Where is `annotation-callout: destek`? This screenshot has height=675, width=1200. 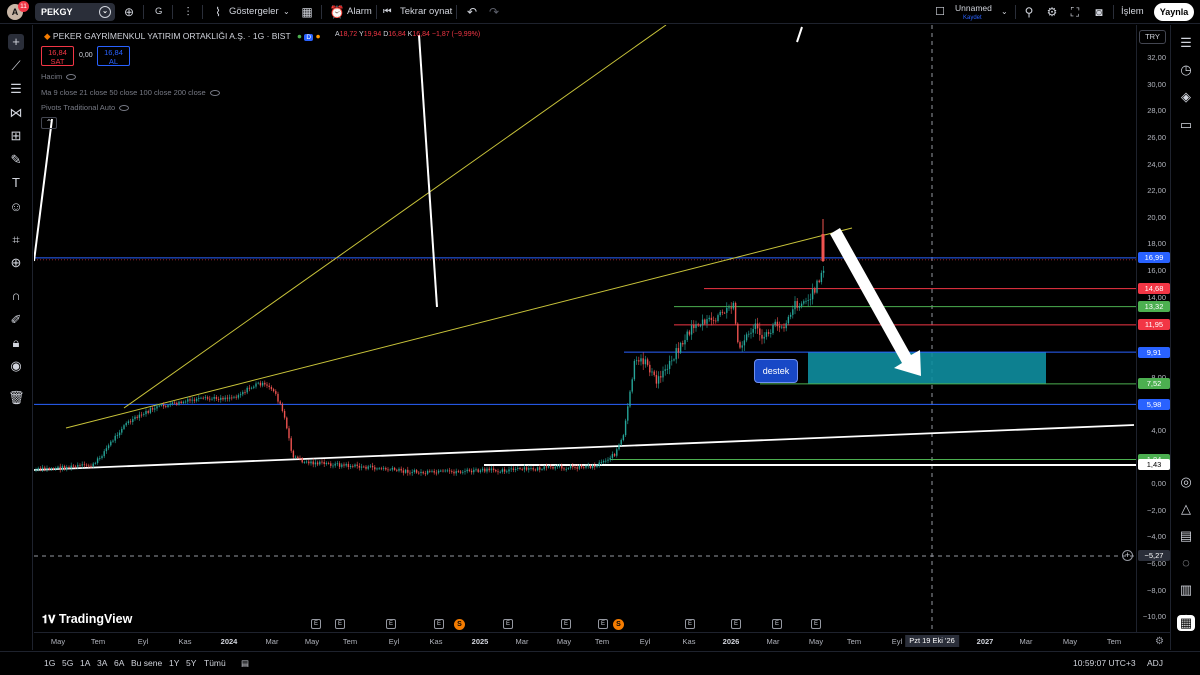
annotation-callout: destek is located at coordinates (776, 371).